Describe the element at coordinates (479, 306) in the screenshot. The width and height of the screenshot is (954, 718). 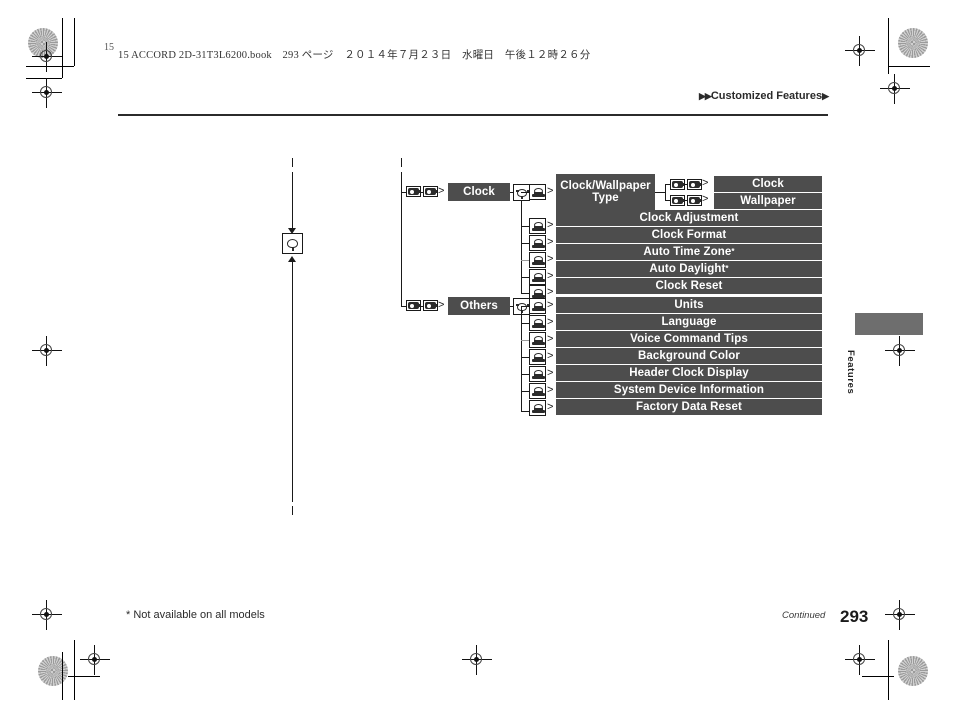
I see `menu-node-others: Others` at that location.